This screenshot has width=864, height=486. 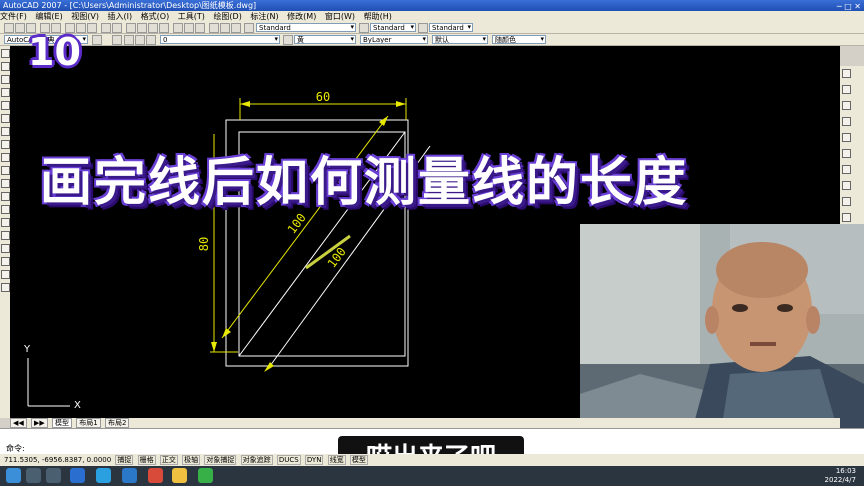 What do you see at coordinates (236, 28) in the screenshot?
I see `help-icon` at bounding box center [236, 28].